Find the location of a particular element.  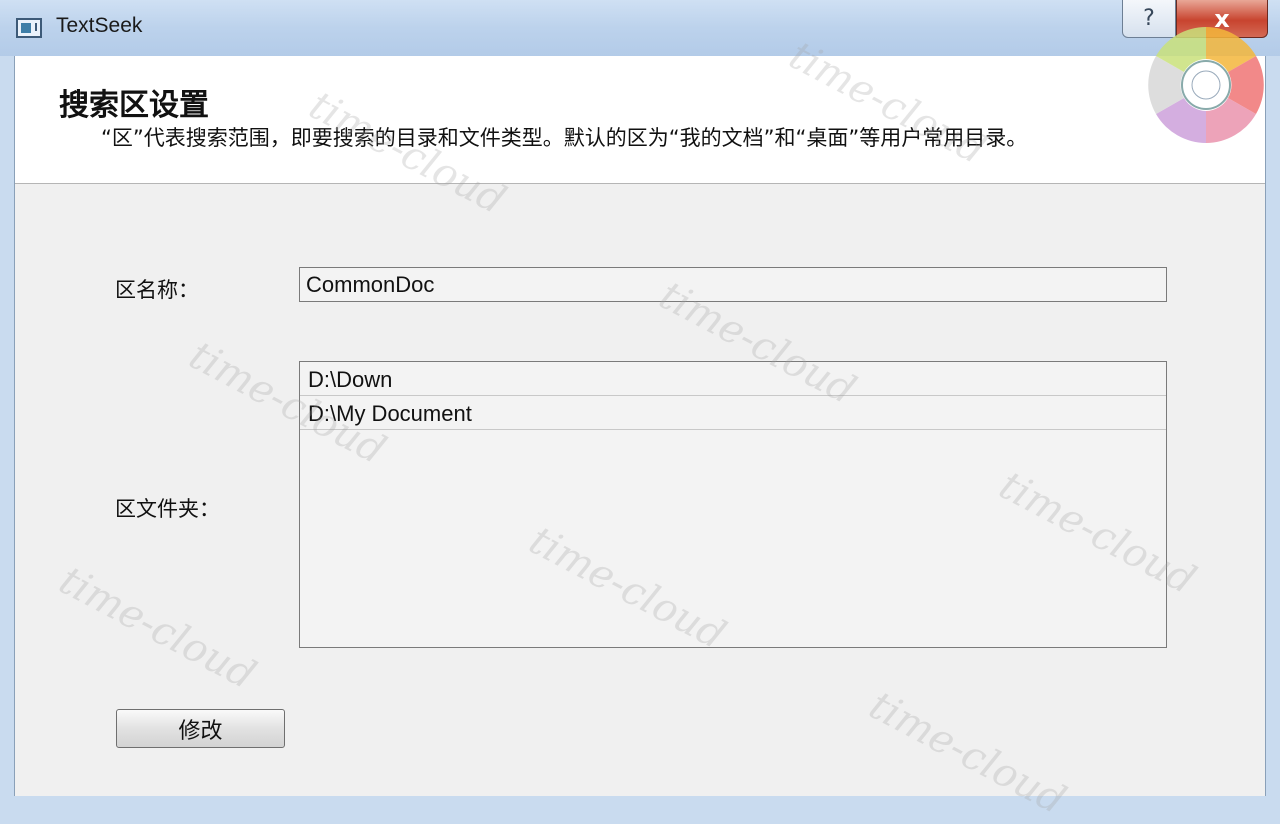

page-title: 搜索区设置 is located at coordinates (134, 105).